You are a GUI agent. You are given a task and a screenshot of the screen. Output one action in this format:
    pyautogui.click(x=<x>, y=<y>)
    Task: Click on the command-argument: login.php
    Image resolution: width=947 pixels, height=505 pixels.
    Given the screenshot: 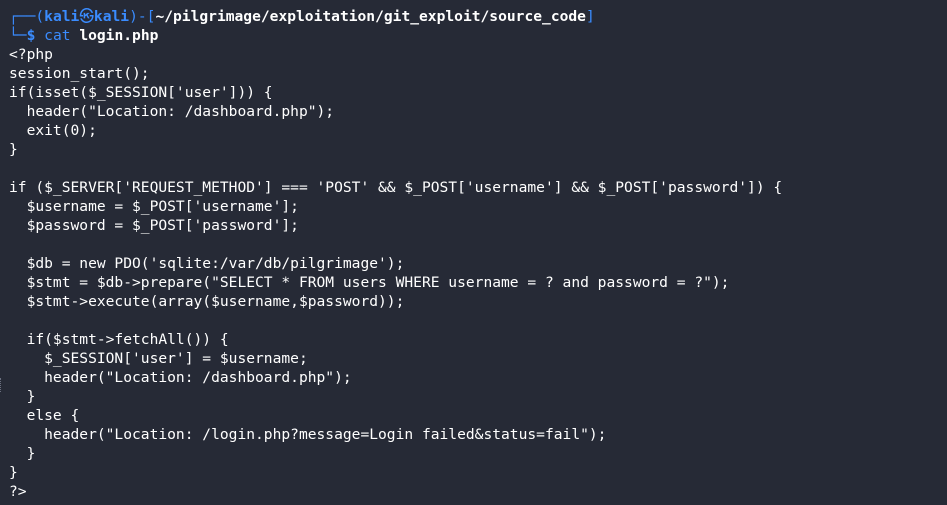 What is the action you would take?
    pyautogui.click(x=119, y=35)
    